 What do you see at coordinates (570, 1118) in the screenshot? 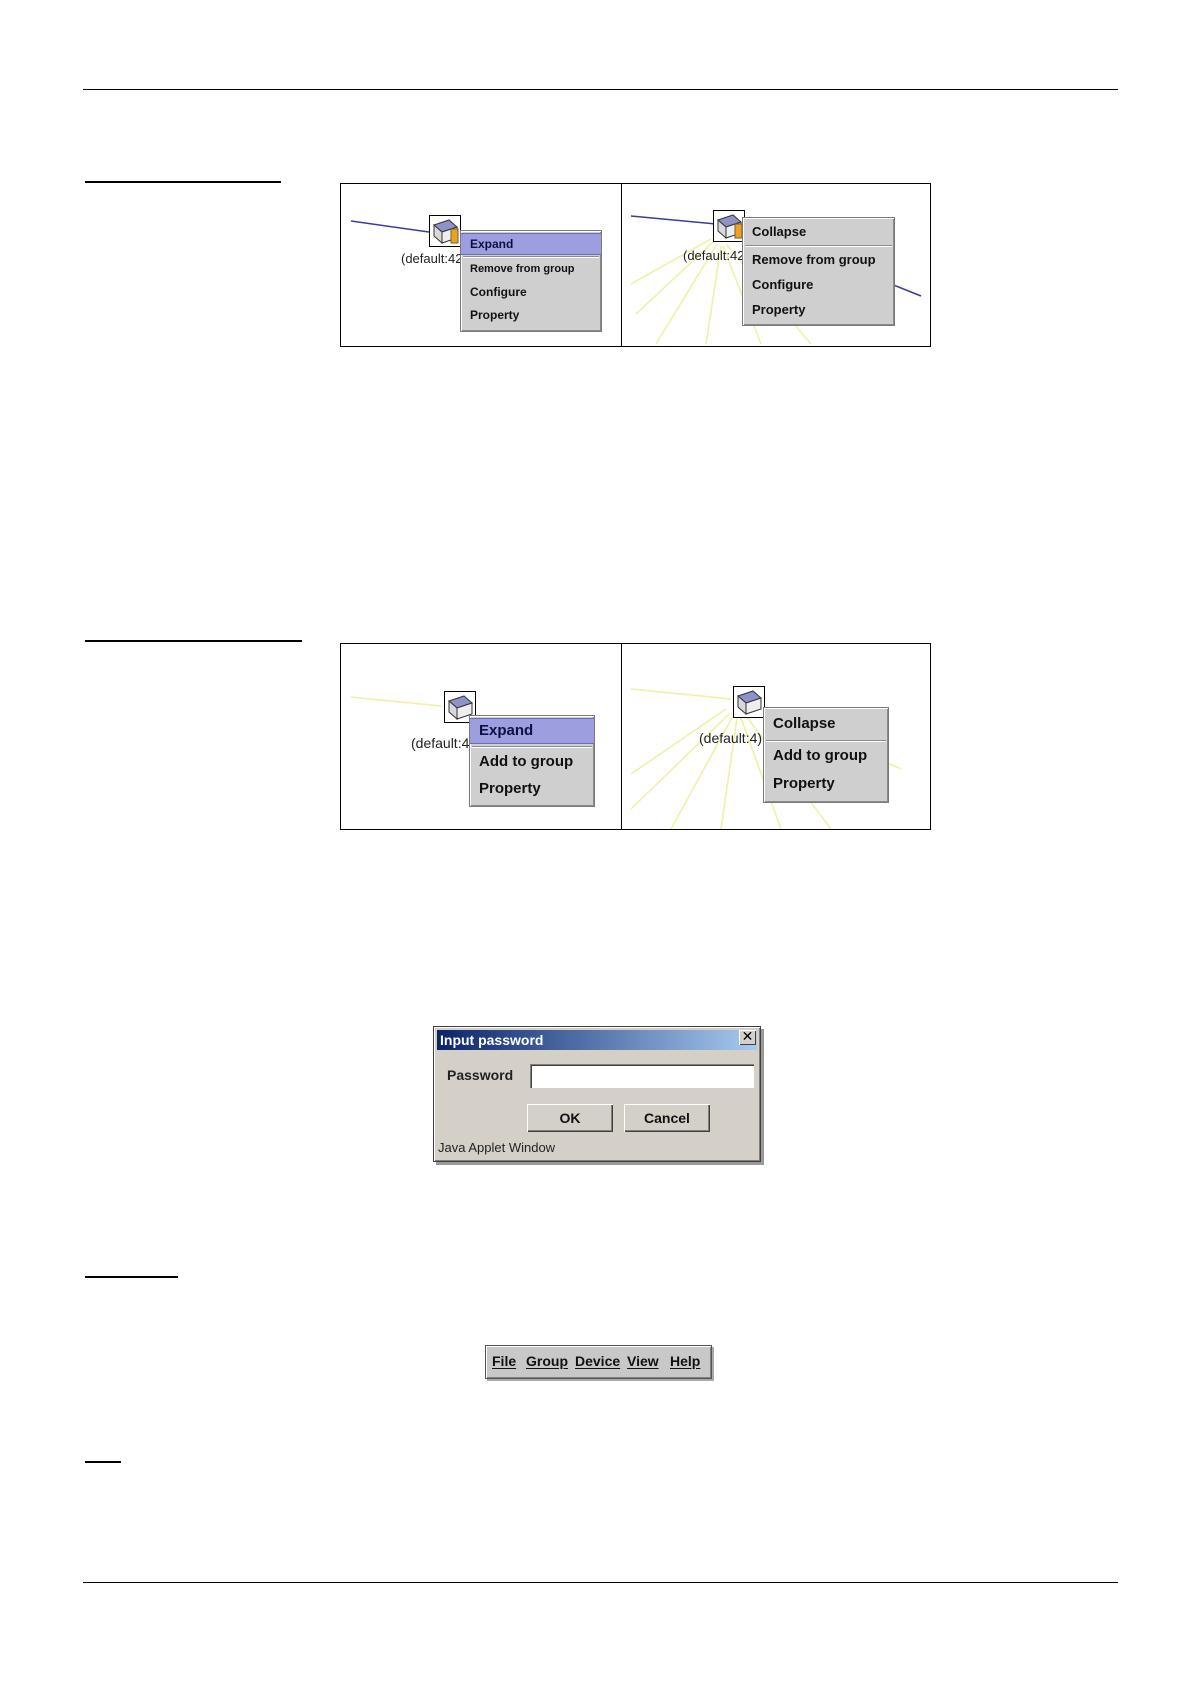
I see `ok-button: OK` at bounding box center [570, 1118].